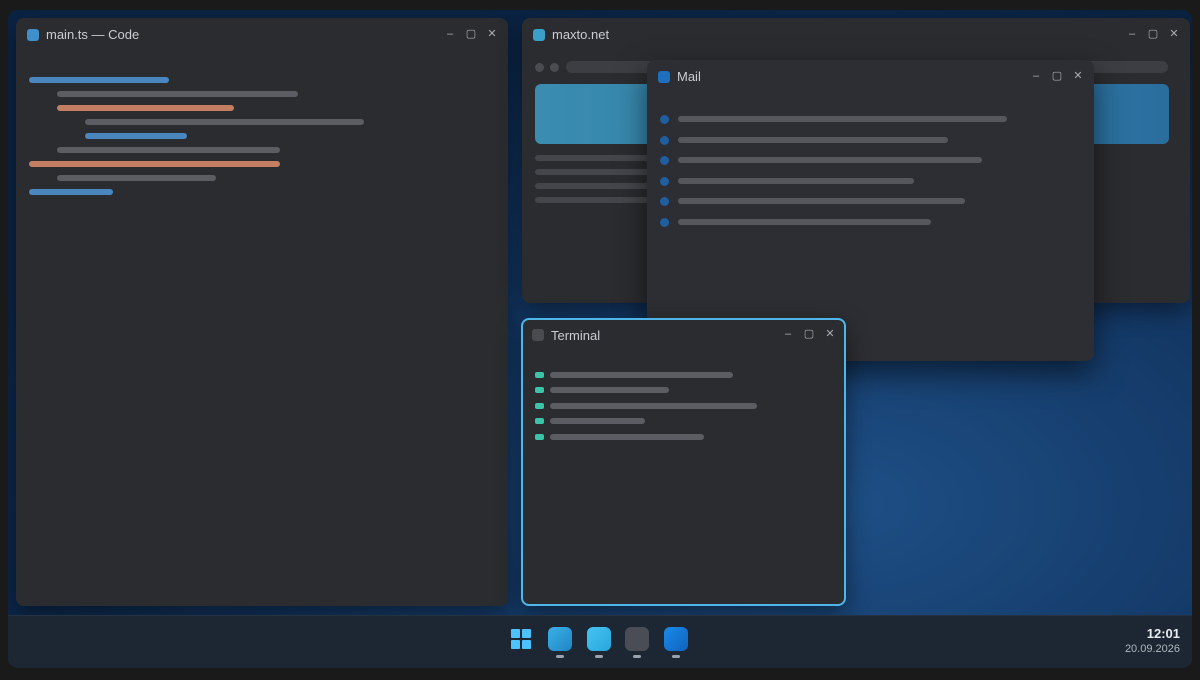  I want to click on terminal-window-title: Terminal, so click(576, 335).